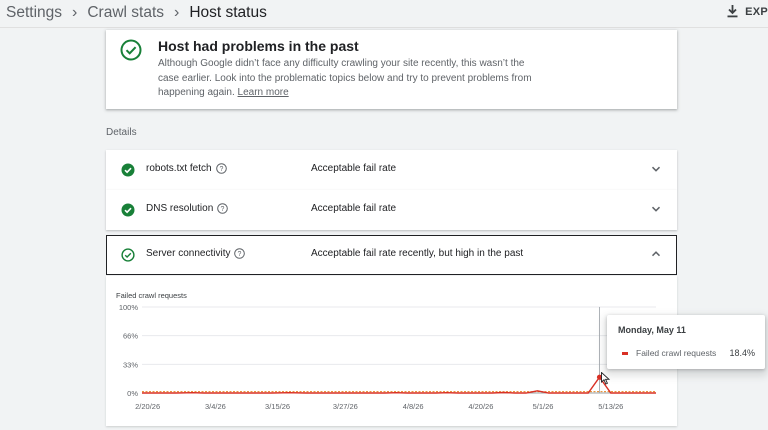  What do you see at coordinates (180, 208) in the screenshot?
I see `row-label: DNS resolution` at bounding box center [180, 208].